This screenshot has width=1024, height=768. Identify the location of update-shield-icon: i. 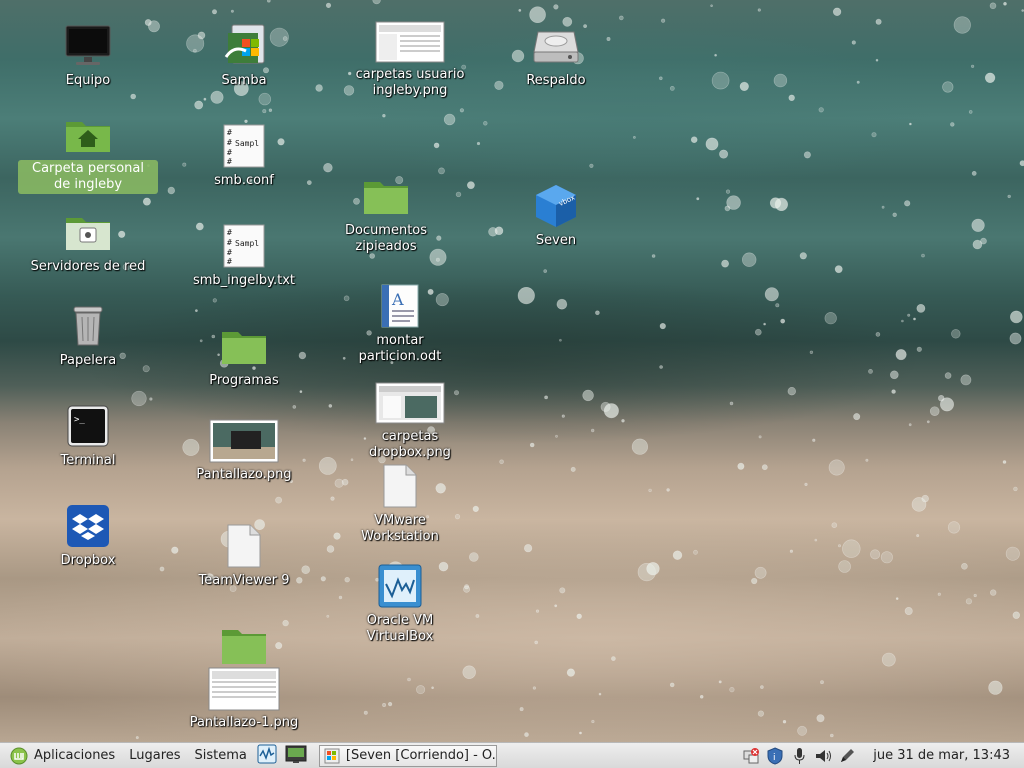
(775, 756).